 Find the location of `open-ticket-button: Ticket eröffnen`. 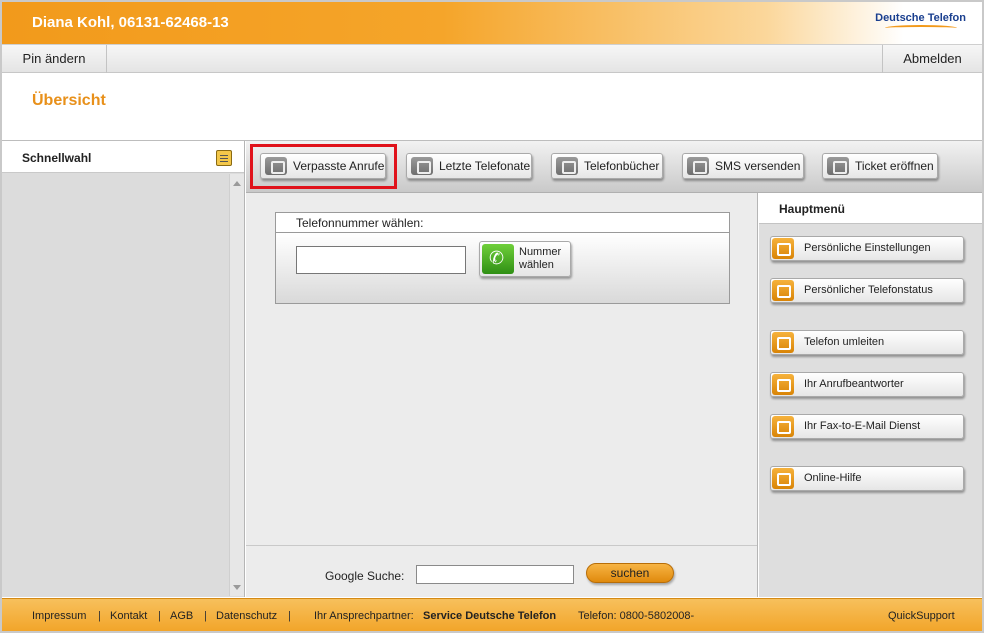

open-ticket-button: Ticket eröffnen is located at coordinates (880, 166).